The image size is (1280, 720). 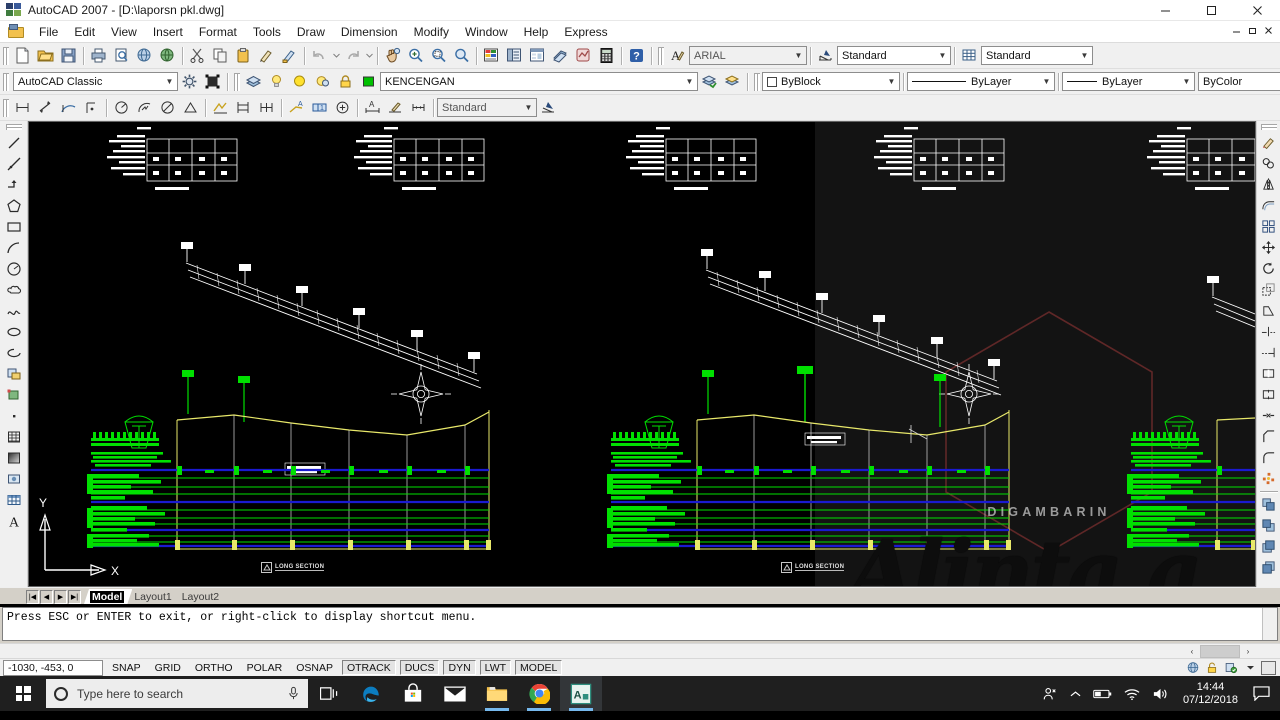 What do you see at coordinates (296, 108) in the screenshot?
I see `quick-leader-icon: A` at bounding box center [296, 108].